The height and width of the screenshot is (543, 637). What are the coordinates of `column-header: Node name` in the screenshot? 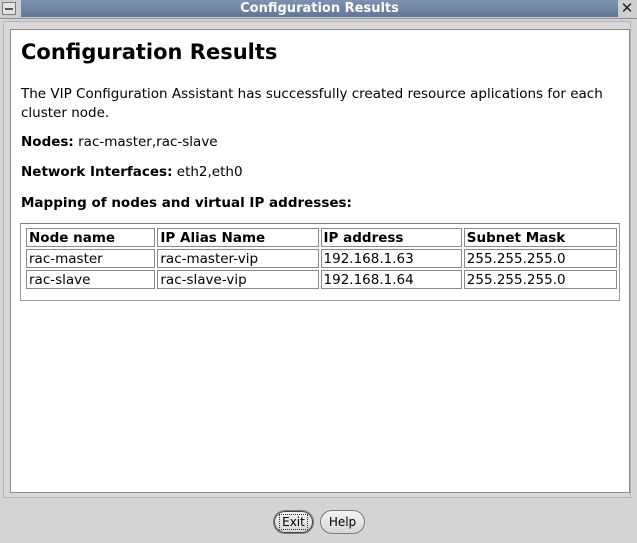 It's located at (91, 237).